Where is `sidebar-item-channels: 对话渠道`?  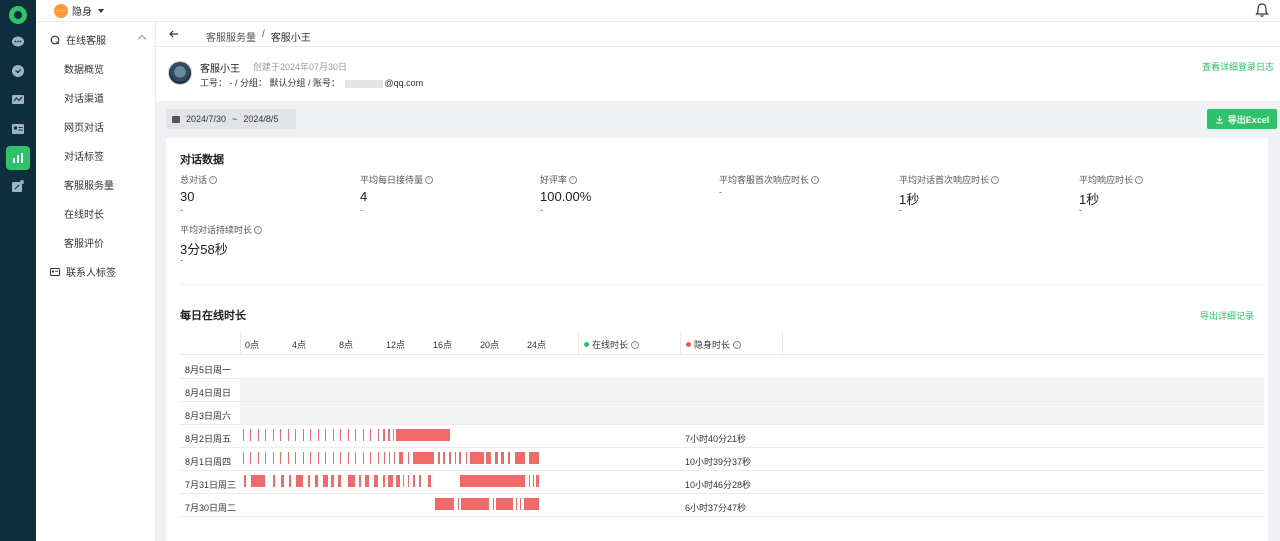 sidebar-item-channels: 对话渠道 is located at coordinates (84, 97).